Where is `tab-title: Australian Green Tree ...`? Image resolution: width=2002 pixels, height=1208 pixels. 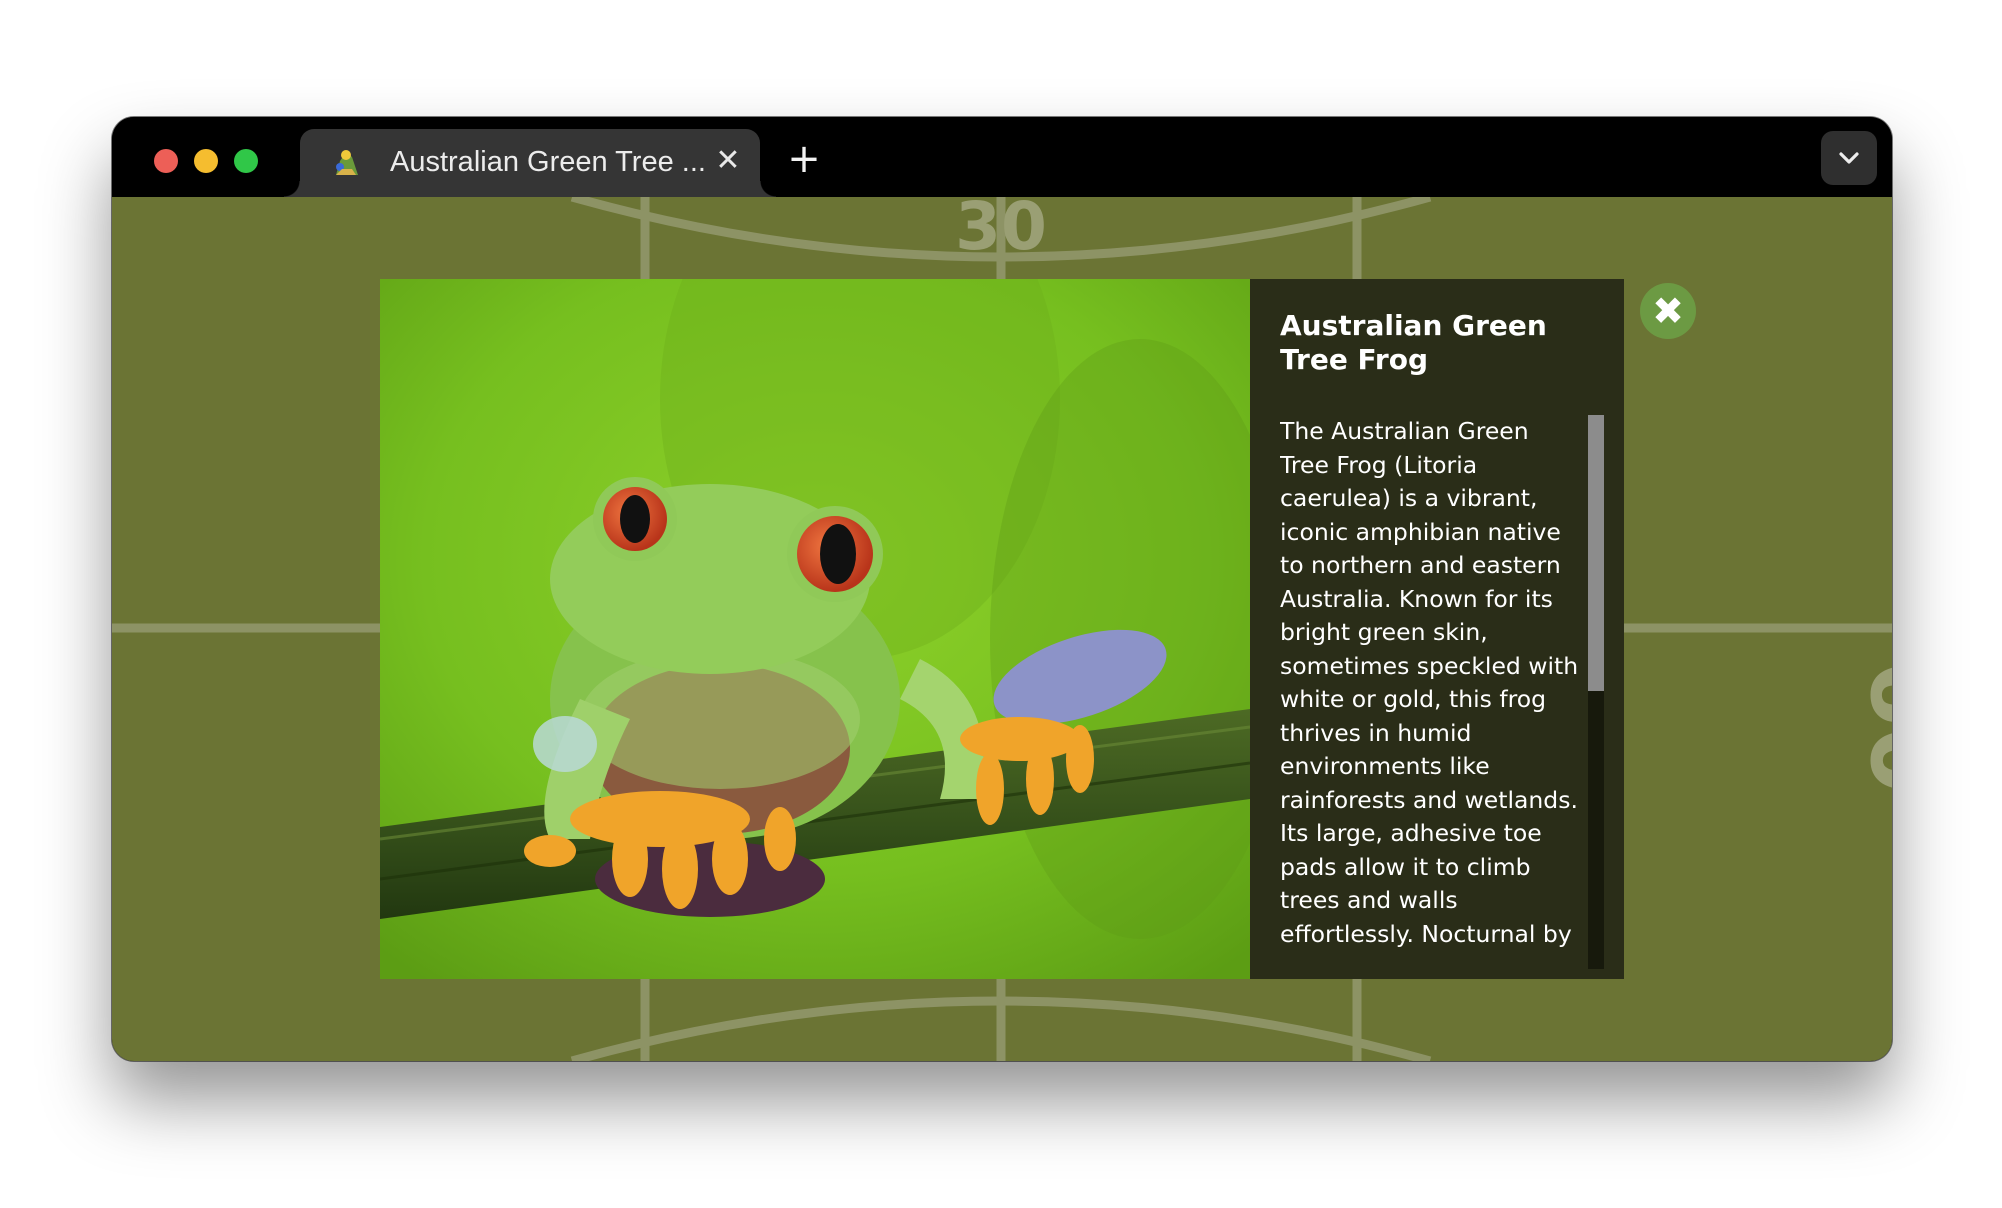 tab-title: Australian Green Tree ... is located at coordinates (548, 162).